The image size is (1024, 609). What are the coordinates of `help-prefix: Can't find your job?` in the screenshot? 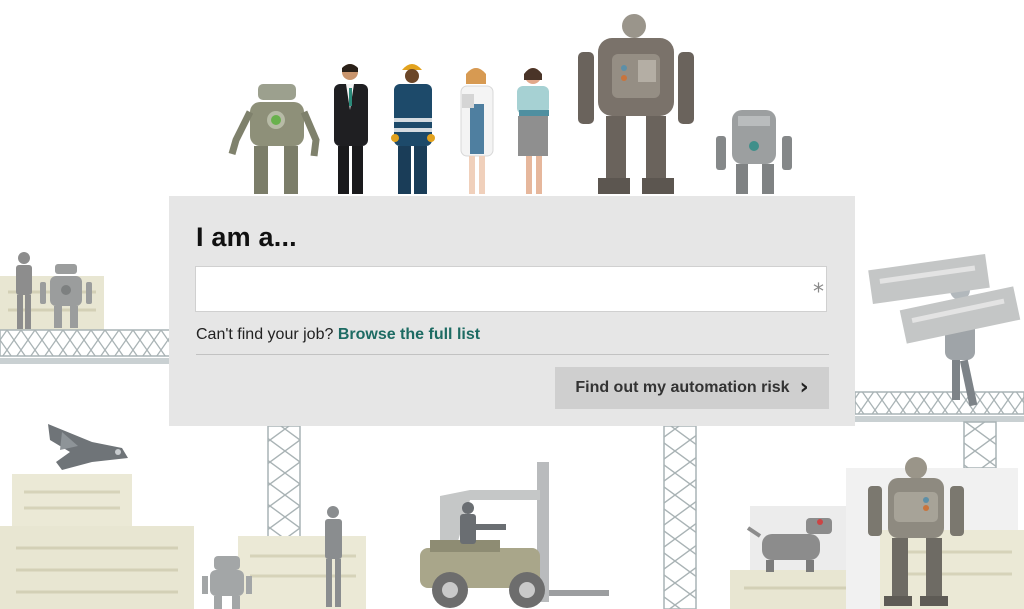 It's located at (267, 334).